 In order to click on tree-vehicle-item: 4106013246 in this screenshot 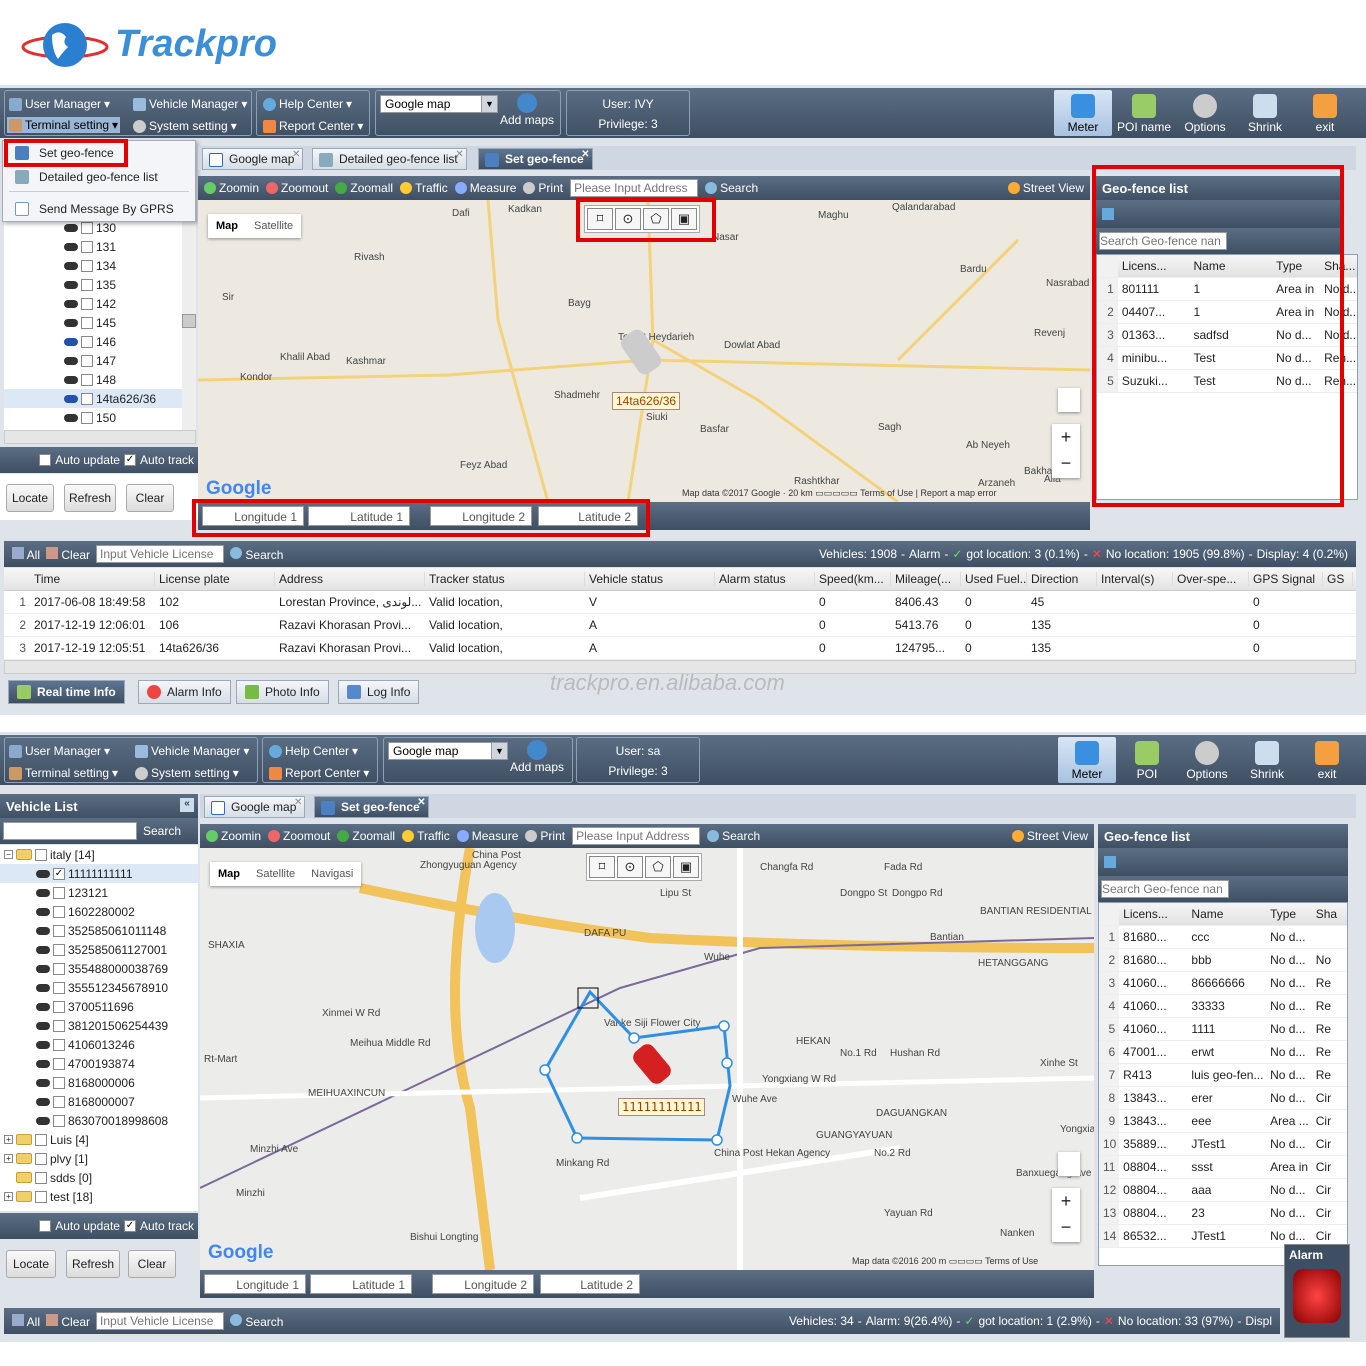, I will do `click(99, 1044)`.